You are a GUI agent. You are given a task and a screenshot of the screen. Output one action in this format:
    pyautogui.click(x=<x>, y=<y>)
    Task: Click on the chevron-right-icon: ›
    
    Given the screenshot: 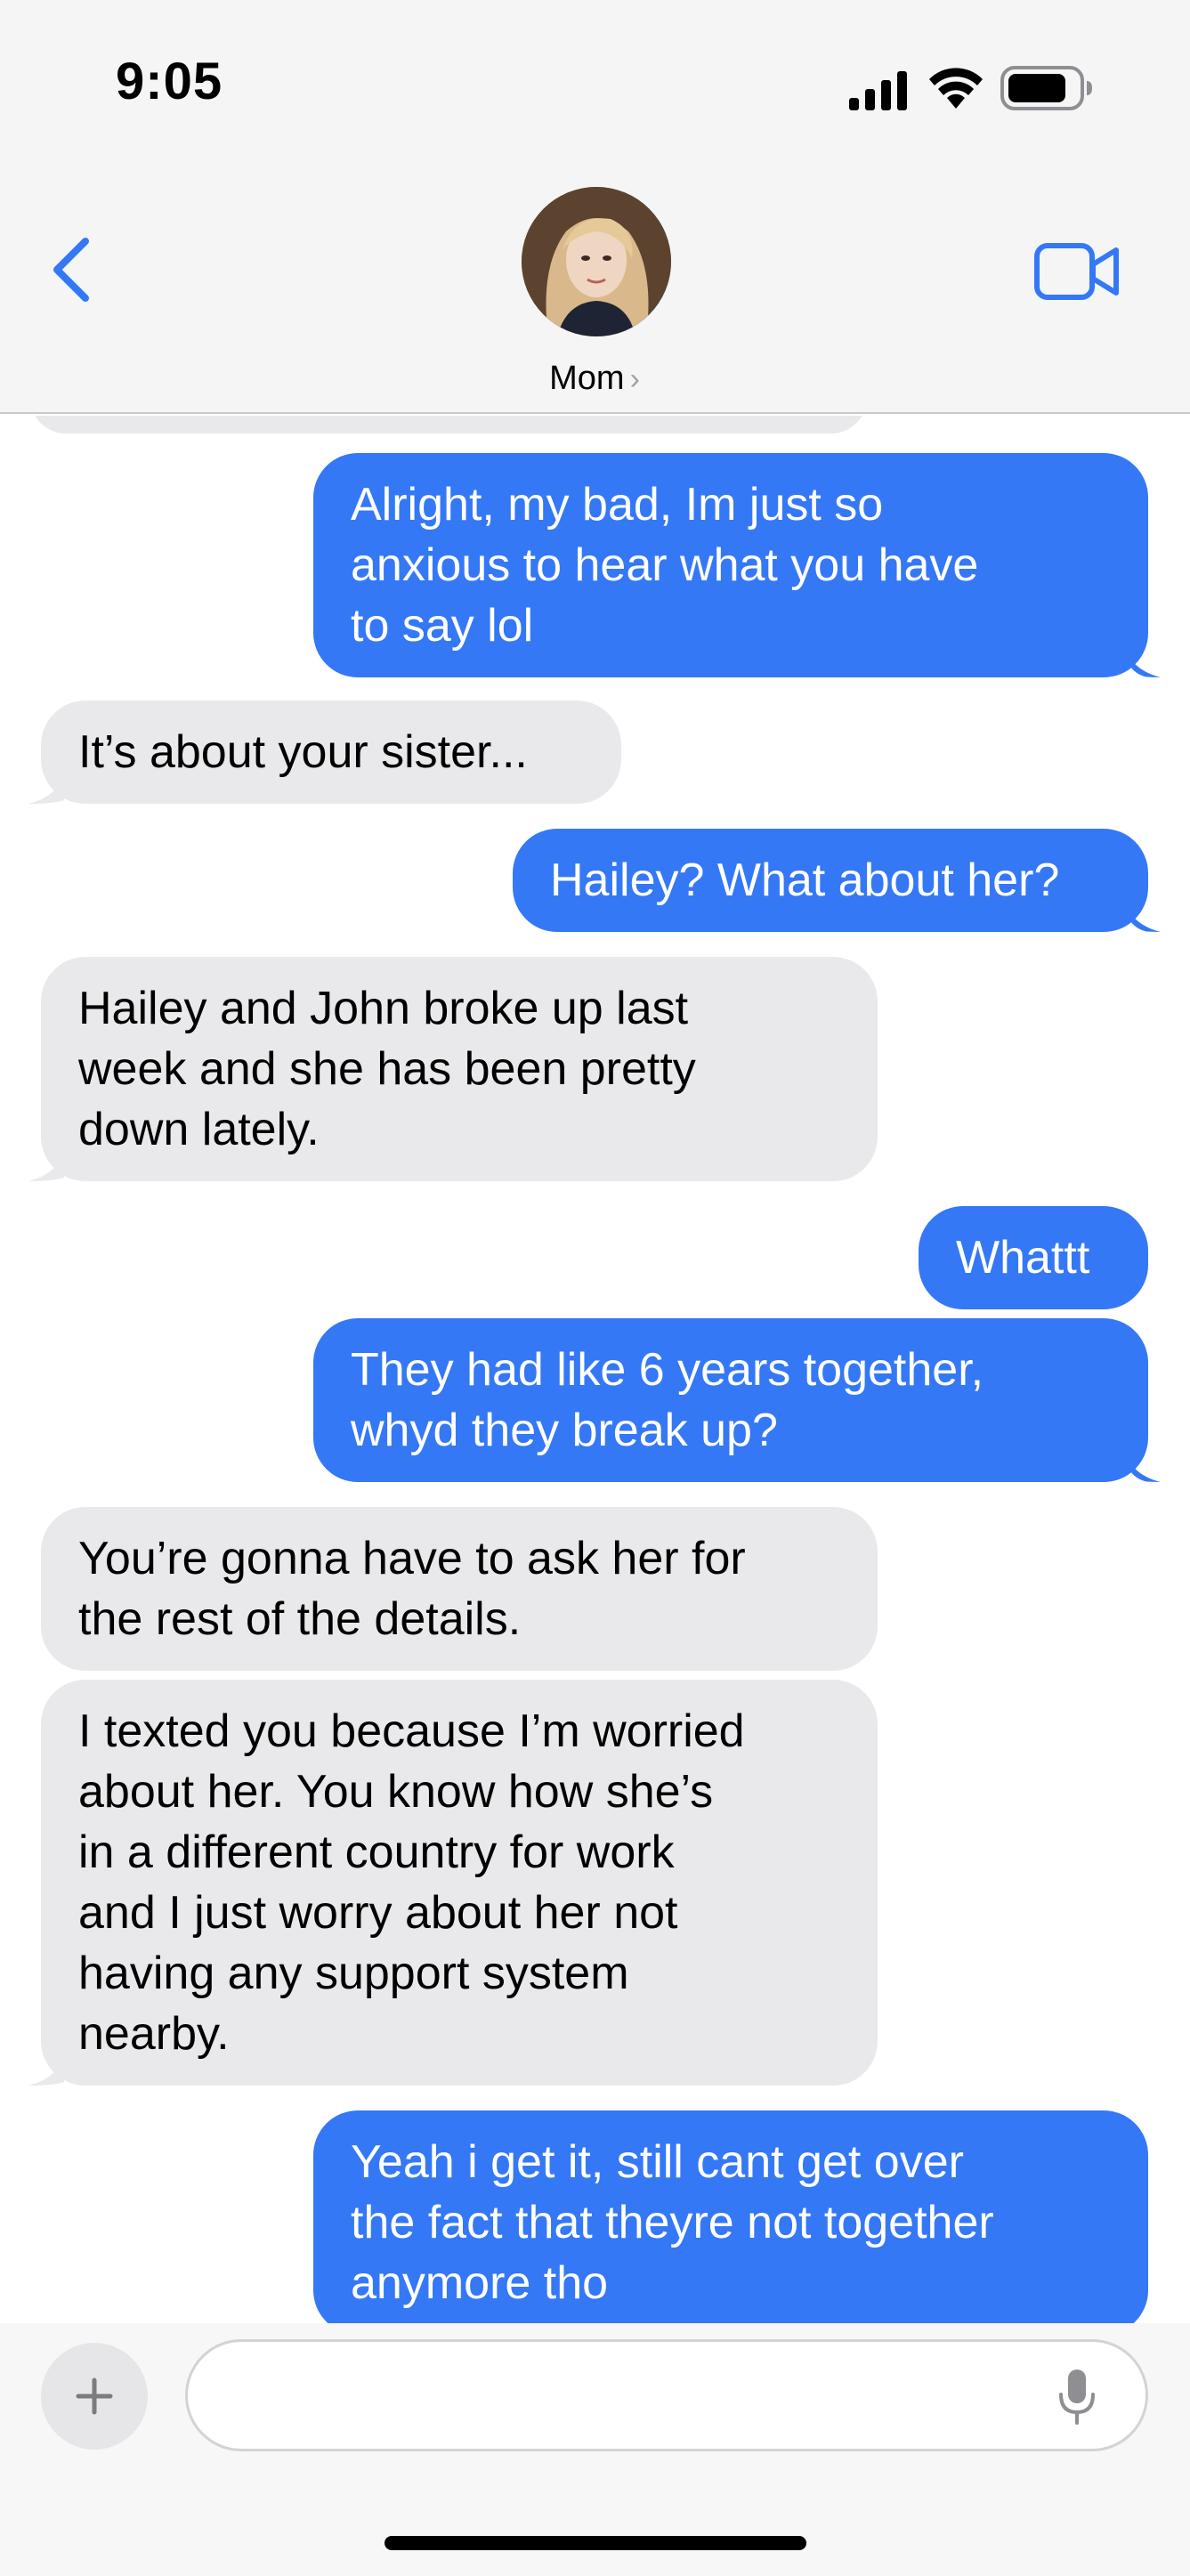 What is the action you would take?
    pyautogui.click(x=634, y=379)
    